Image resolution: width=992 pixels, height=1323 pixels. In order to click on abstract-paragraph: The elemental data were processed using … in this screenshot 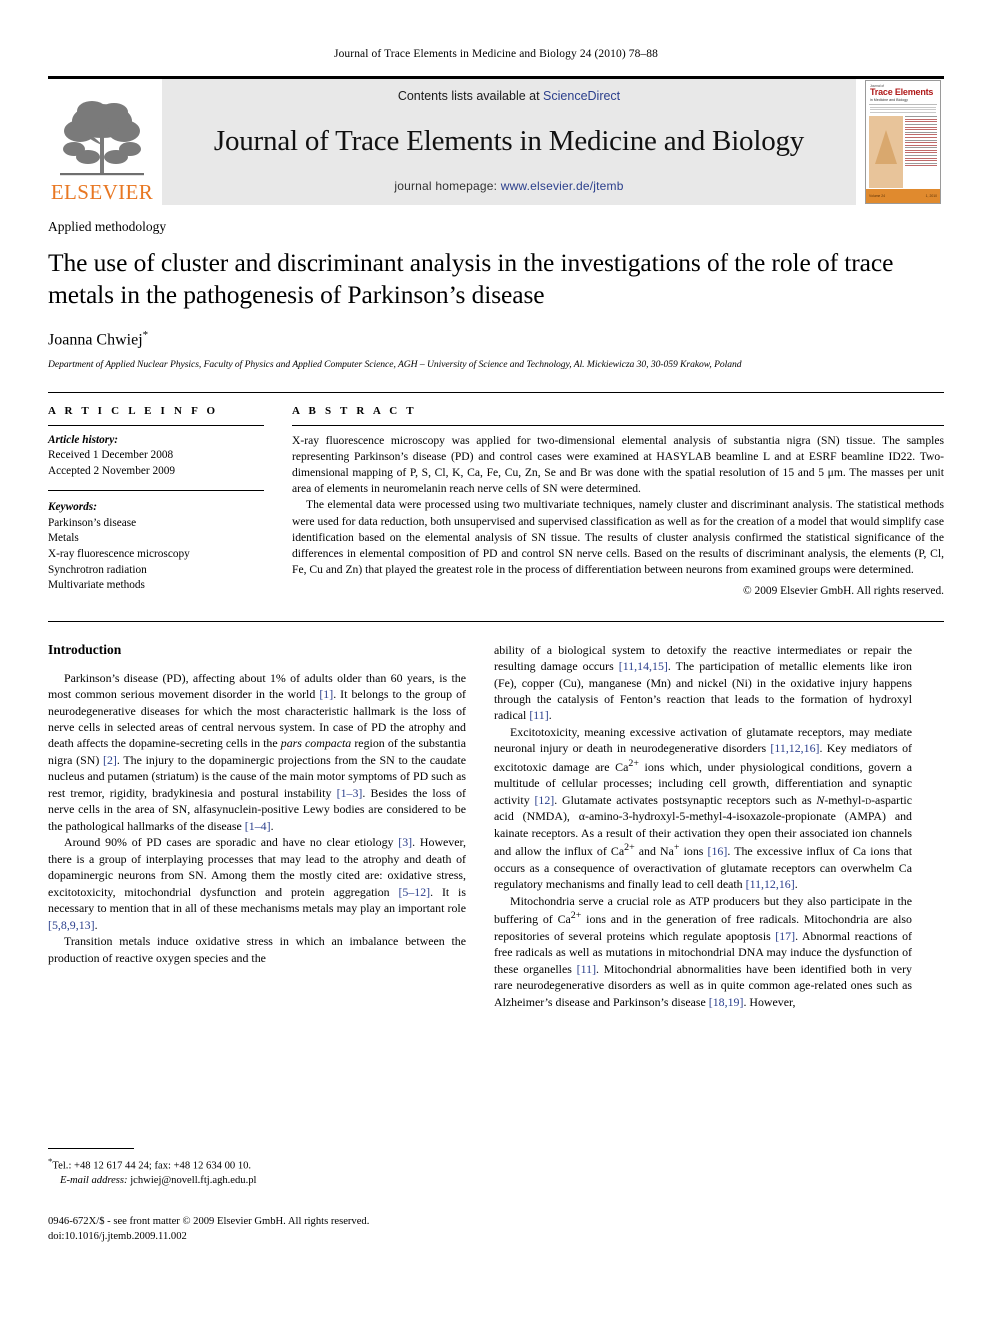, I will do `click(618, 537)`.